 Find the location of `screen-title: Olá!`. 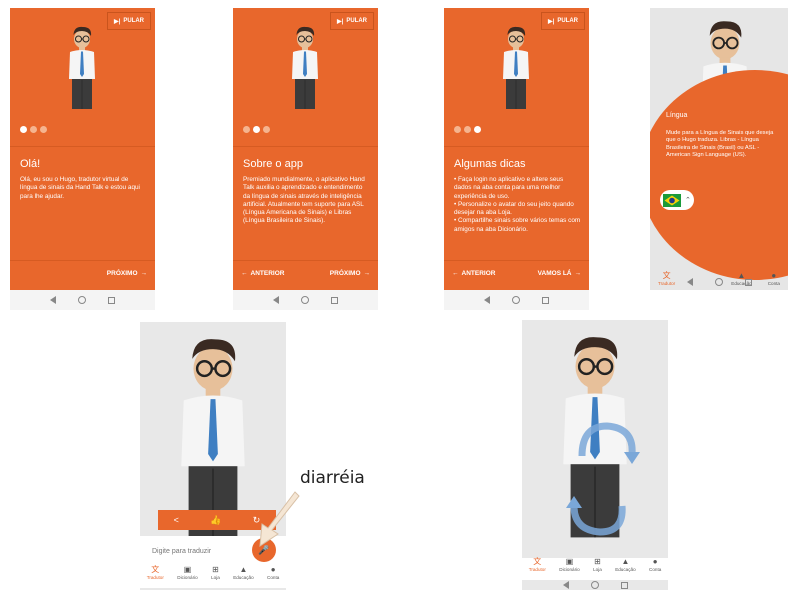

screen-title: Olá! is located at coordinates (30, 164).